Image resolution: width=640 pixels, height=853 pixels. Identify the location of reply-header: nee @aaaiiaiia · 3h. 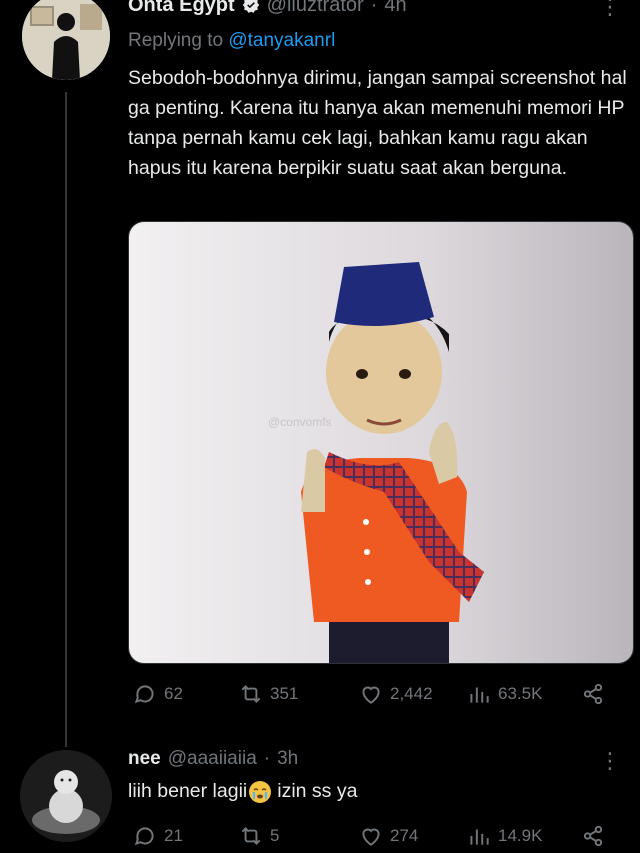
(213, 759).